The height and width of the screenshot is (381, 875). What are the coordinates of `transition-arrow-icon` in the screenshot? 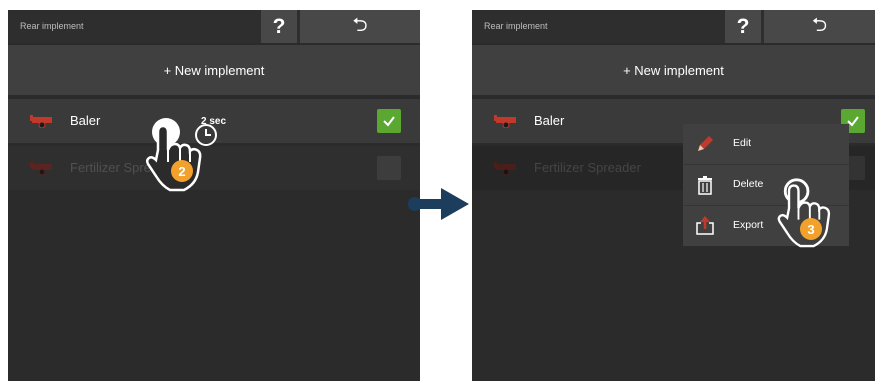 It's located at (438, 204).